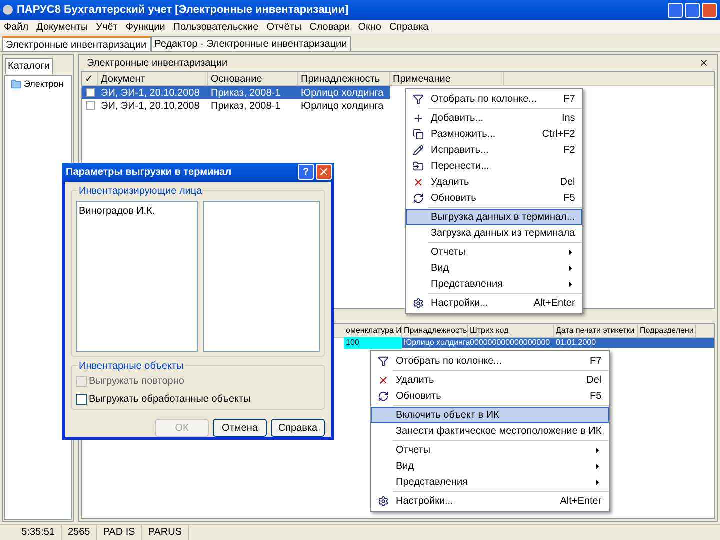 This screenshot has width=720, height=540. What do you see at coordinates (596, 330) in the screenshot?
I see `column-header: Дата печати этикетки` at bounding box center [596, 330].